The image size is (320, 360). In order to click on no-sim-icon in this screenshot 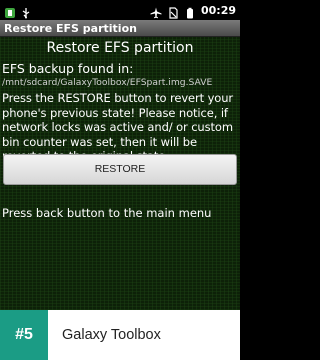, I will do `click(173, 11)`.